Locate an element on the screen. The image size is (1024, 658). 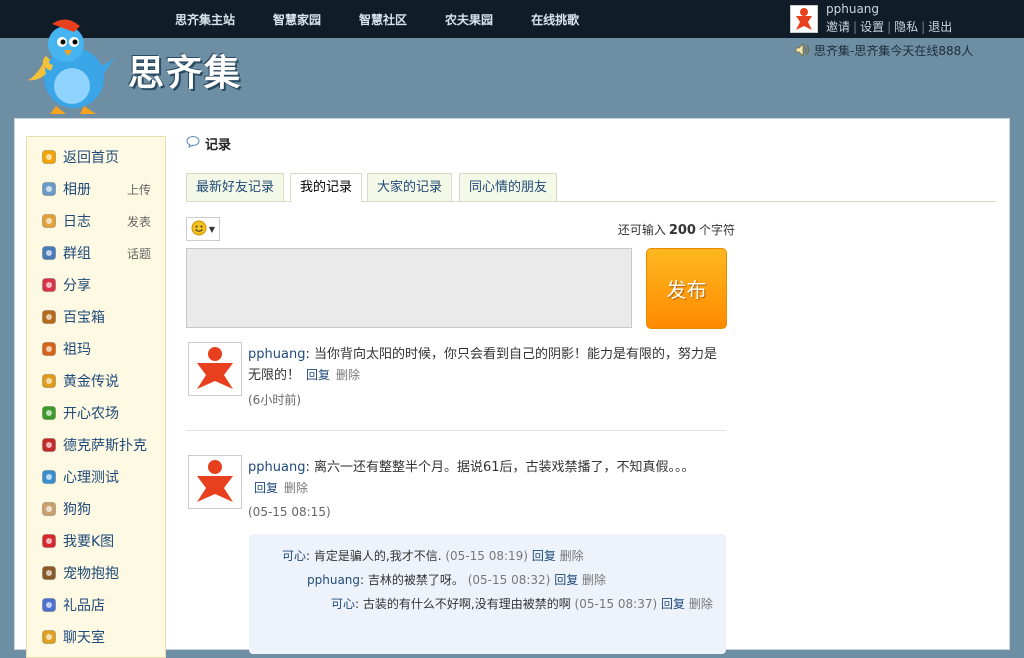
post-text: 离六一还有整整半个月。据说61后，古装戏禁播了，不知真假。。。 is located at coordinates (504, 467).